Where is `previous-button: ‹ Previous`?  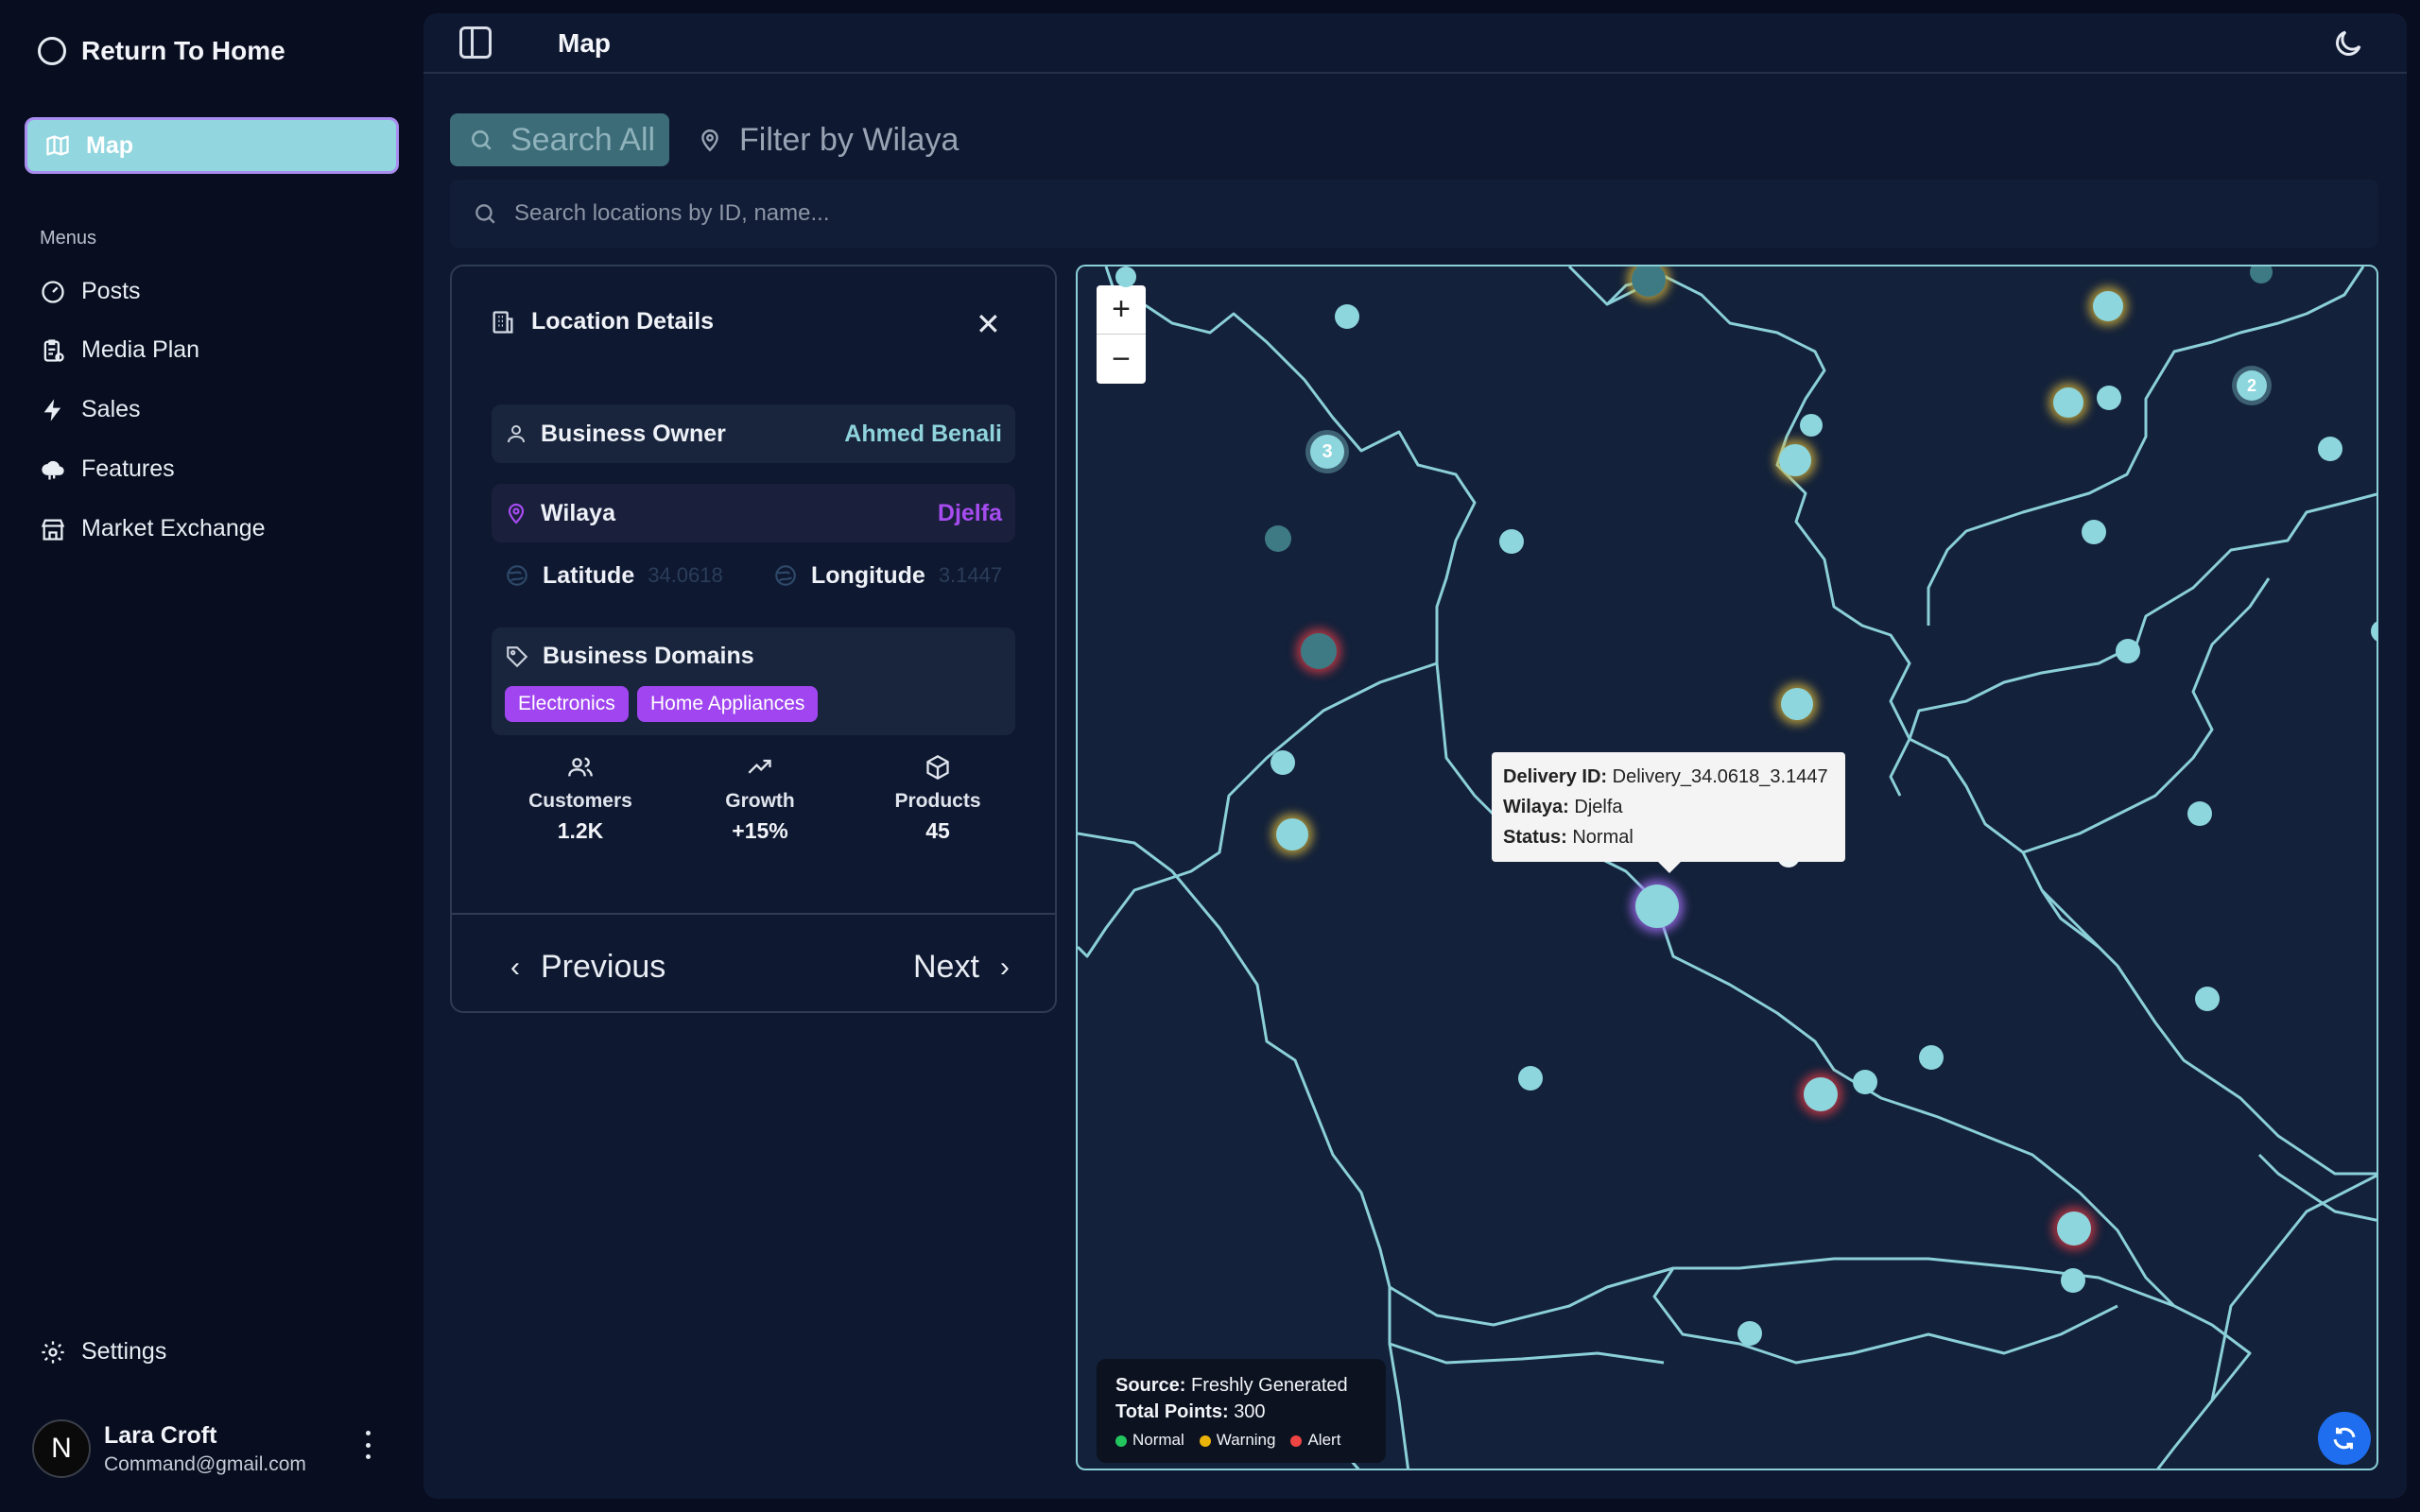 previous-button: ‹ Previous is located at coordinates (588, 967).